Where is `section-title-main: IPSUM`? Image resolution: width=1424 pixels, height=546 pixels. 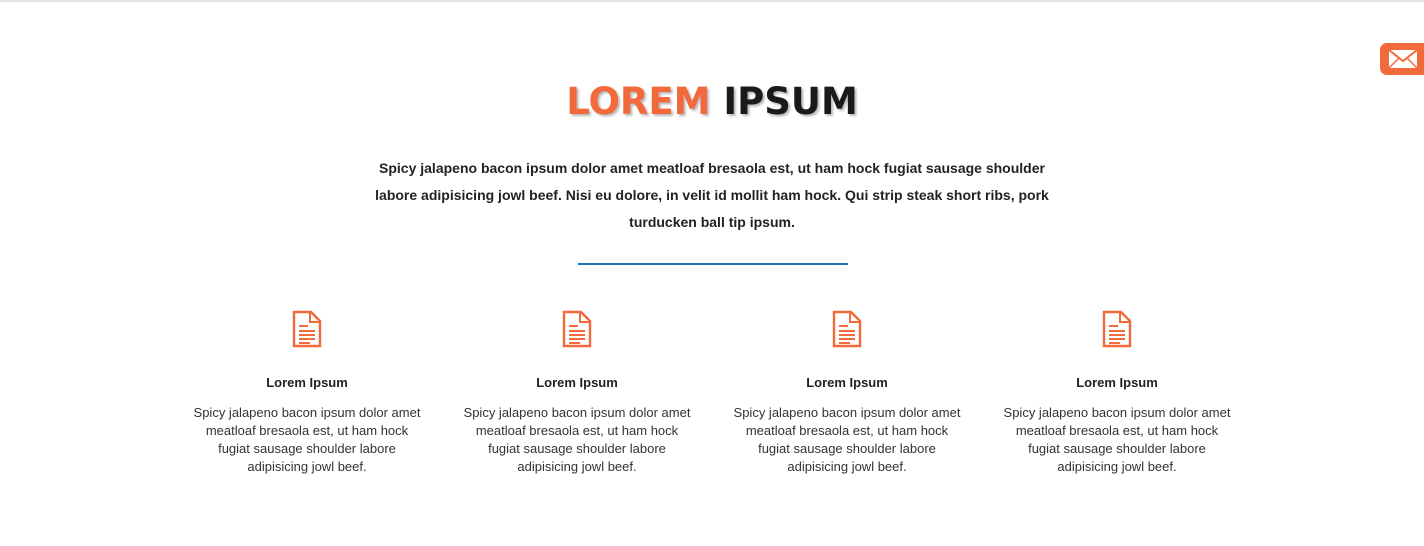 section-title-main: IPSUM is located at coordinates (790, 101).